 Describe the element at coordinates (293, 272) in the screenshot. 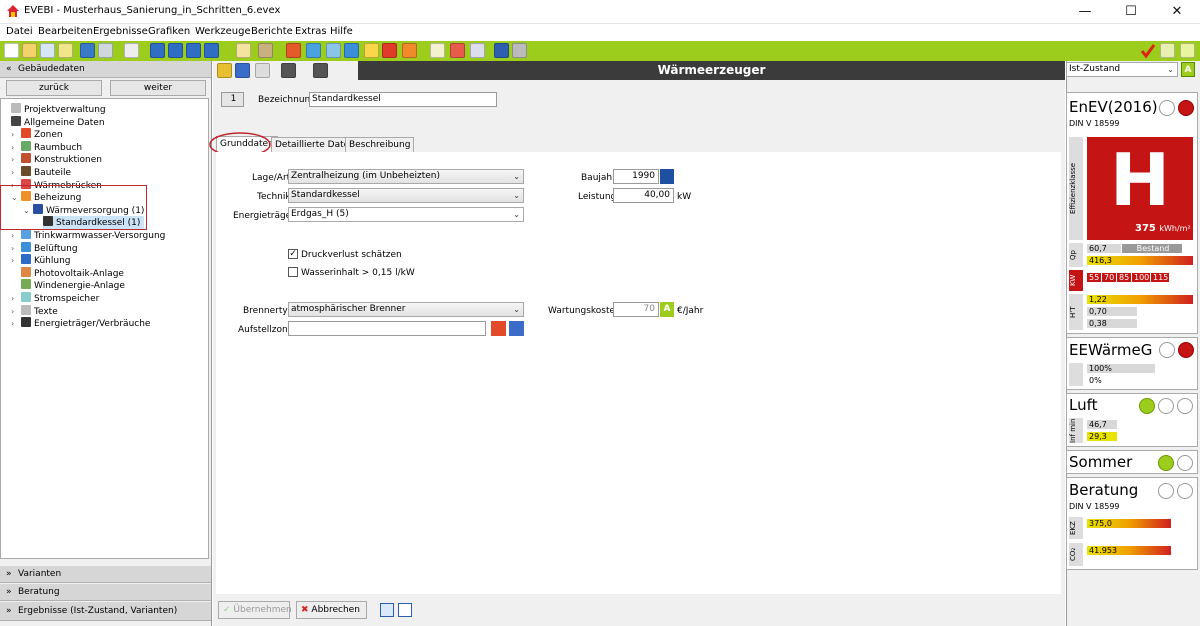

I see `wasserinhalt-checkbox` at that location.